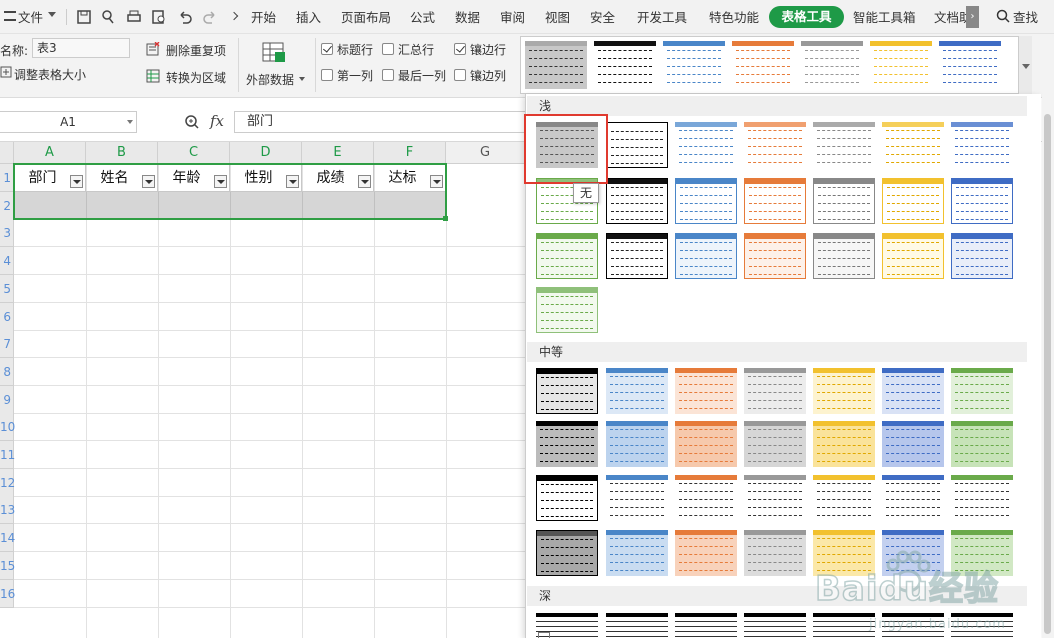 The width and height of the screenshot is (1054, 638). Describe the element at coordinates (7, 371) in the screenshot. I see `row-header: 8` at that location.